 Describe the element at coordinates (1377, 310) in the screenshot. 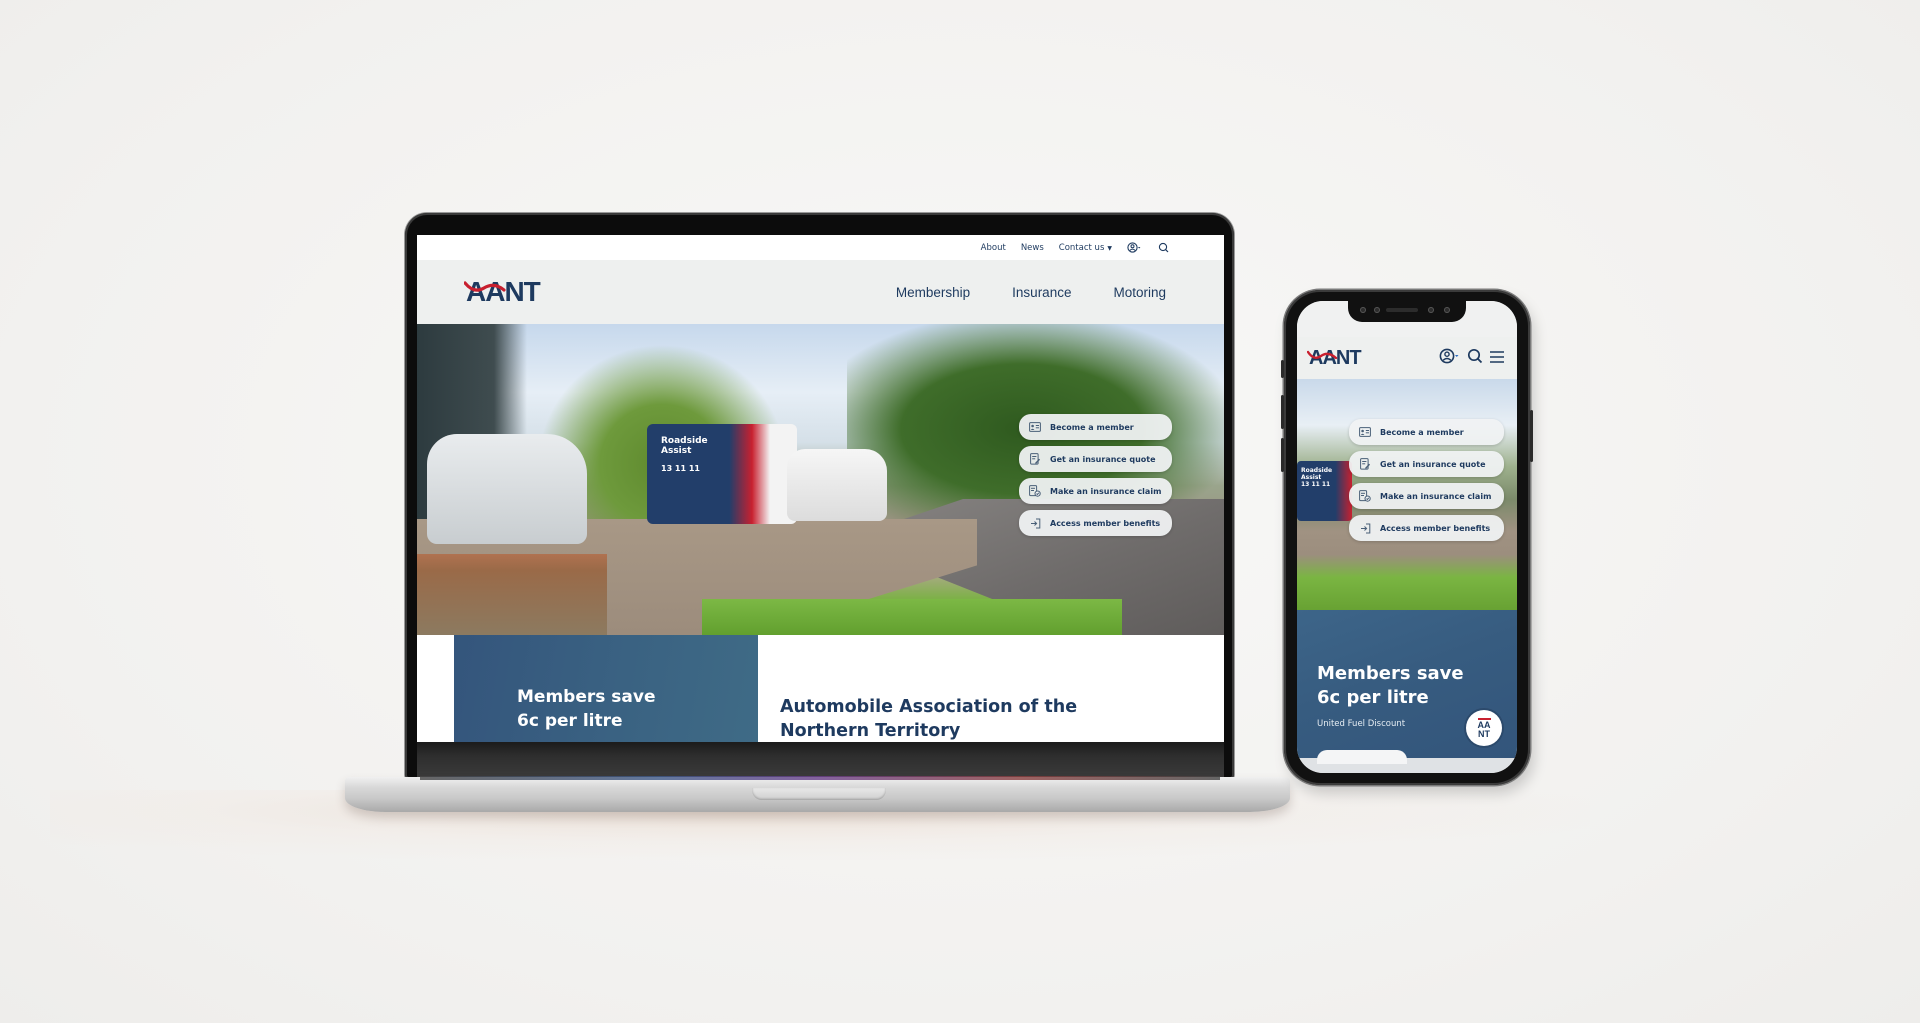

I see `notch-camera` at that location.